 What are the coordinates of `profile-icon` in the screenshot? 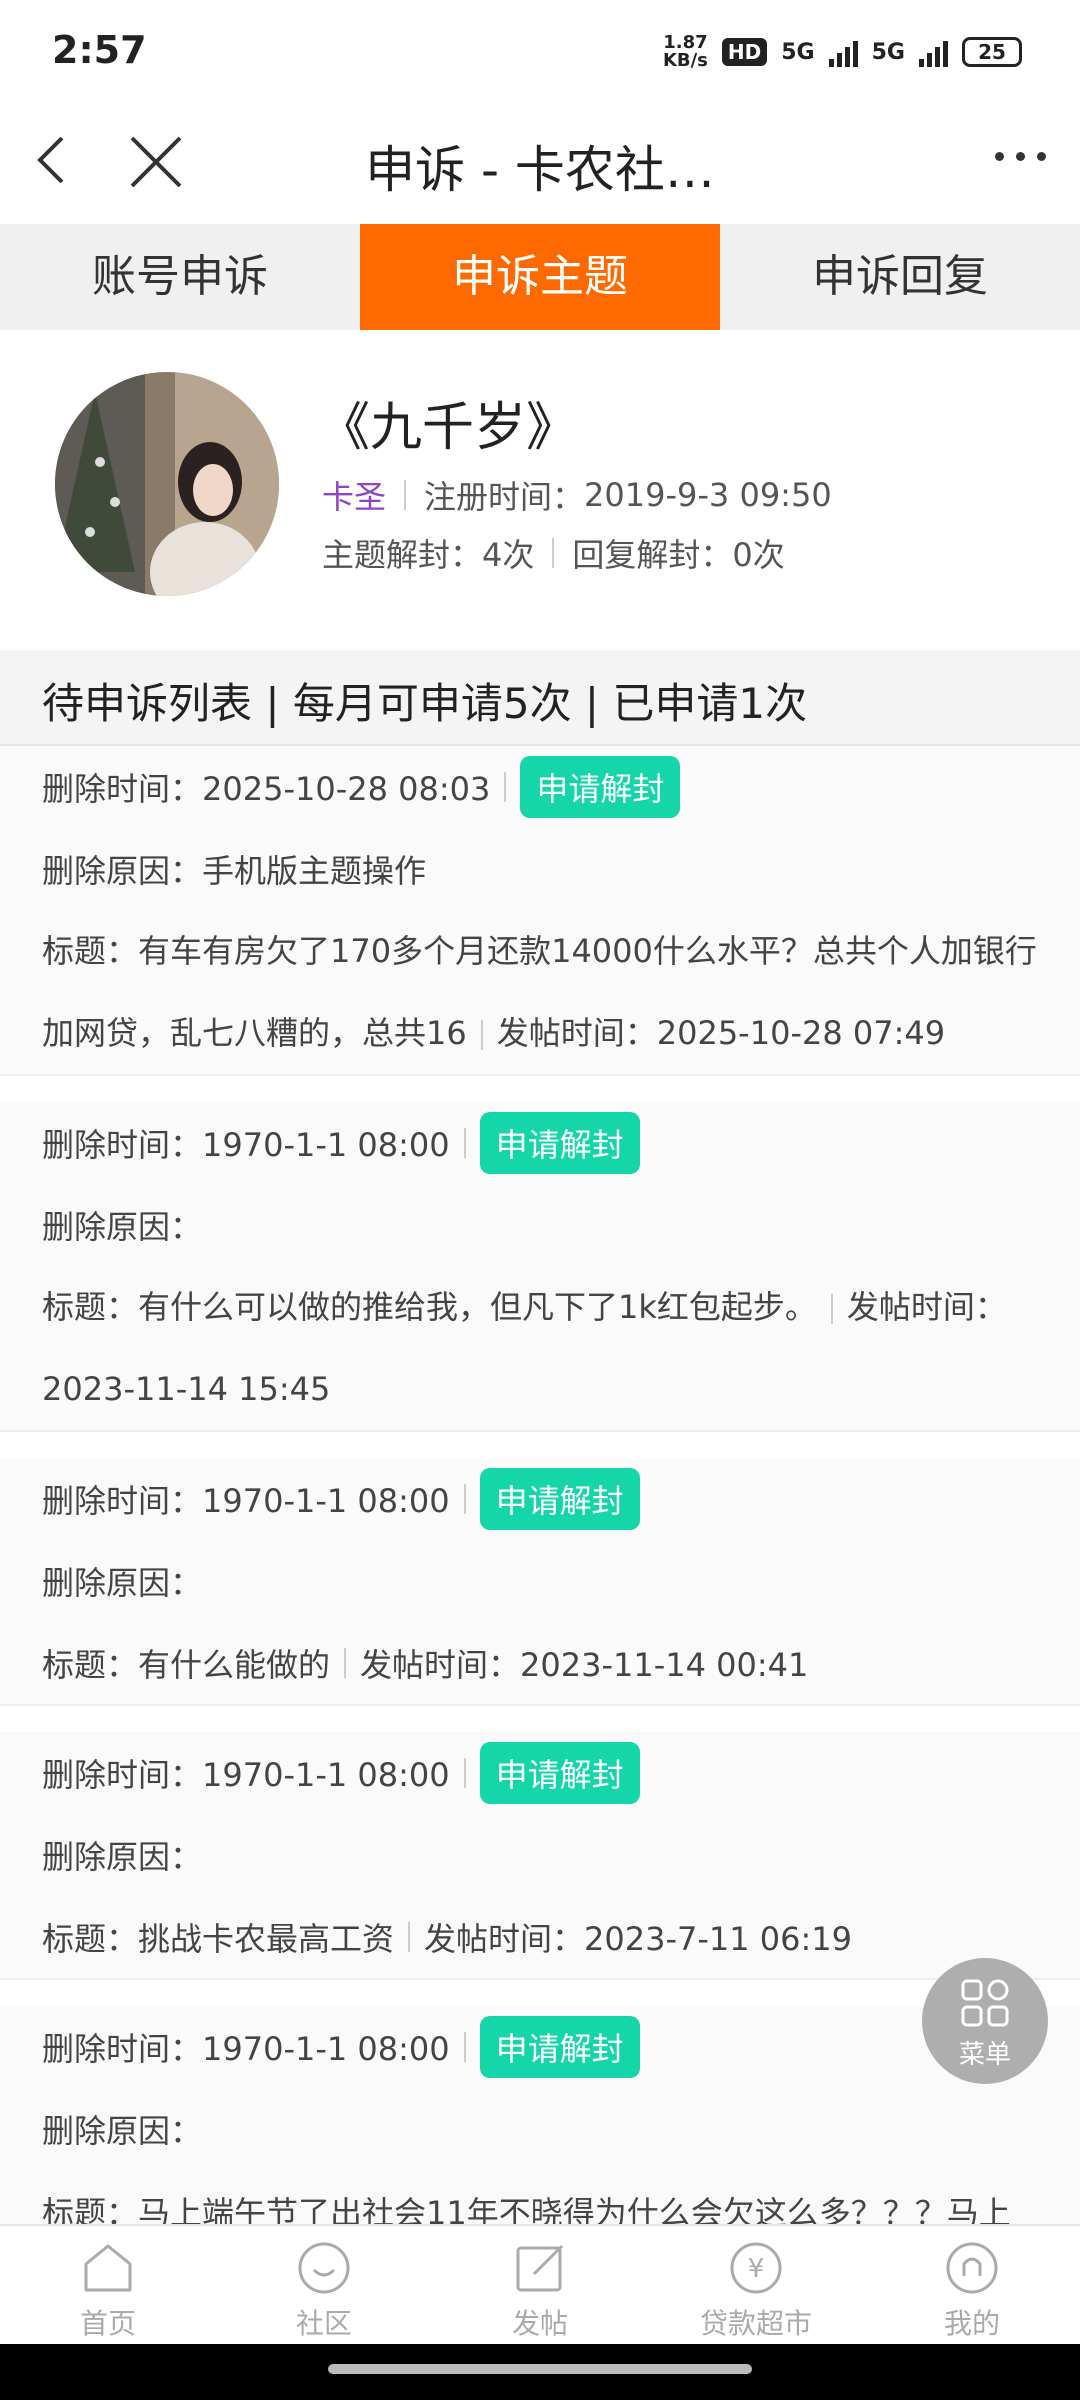 It's located at (972, 2268).